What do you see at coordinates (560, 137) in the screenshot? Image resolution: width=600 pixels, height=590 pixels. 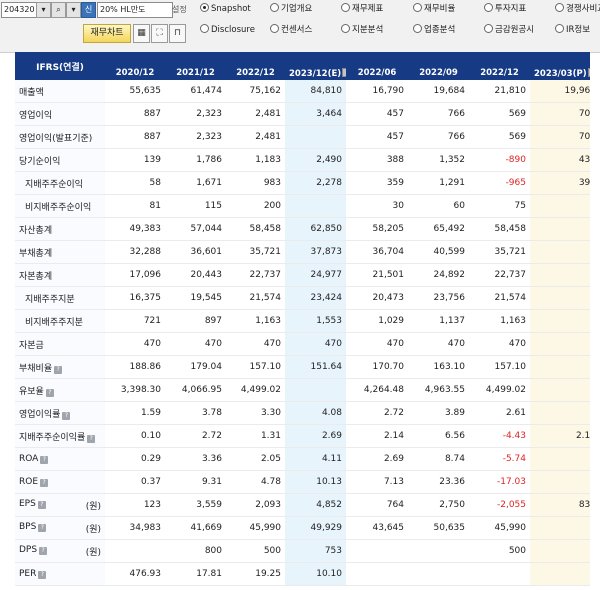 I see `table-cell: 702` at bounding box center [560, 137].